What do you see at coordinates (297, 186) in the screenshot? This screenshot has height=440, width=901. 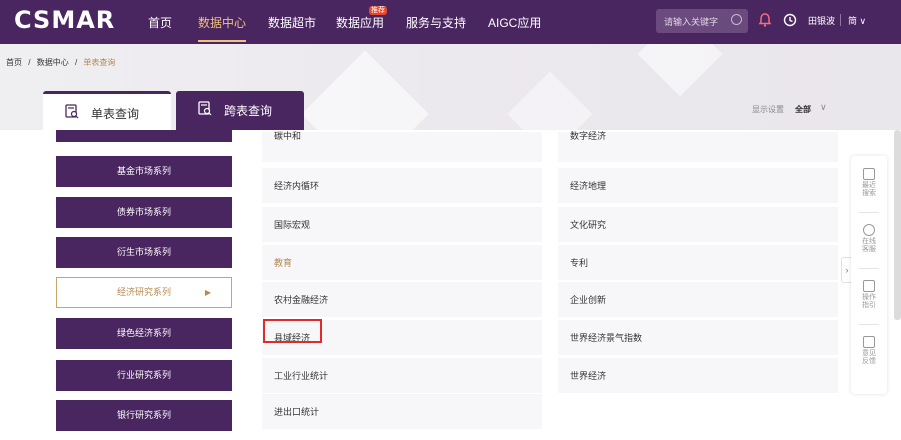 I see `database-item-label: 经济内循环` at bounding box center [297, 186].